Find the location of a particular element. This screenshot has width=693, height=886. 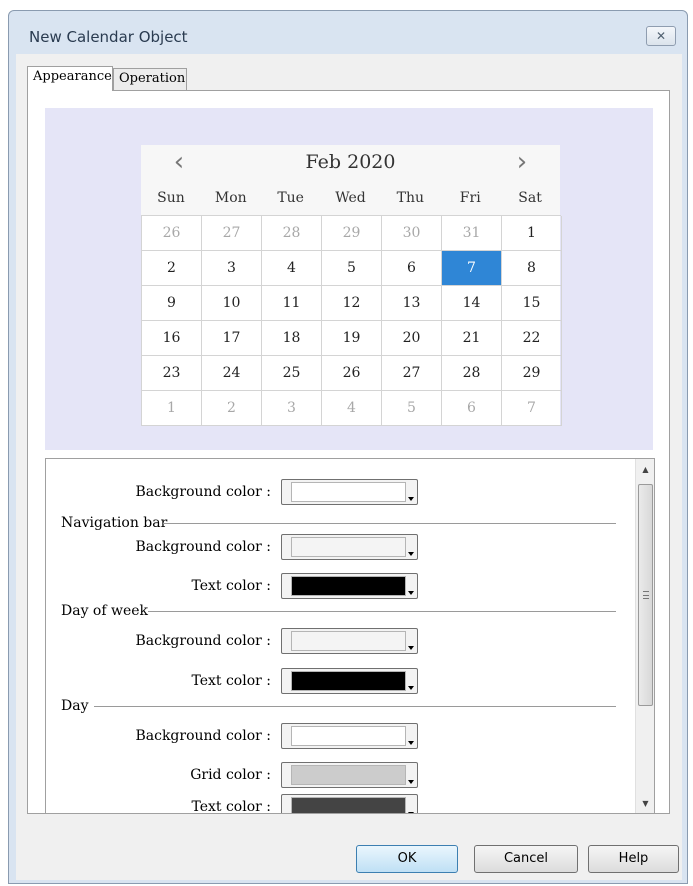

grip-icon is located at coordinates (646, 595).